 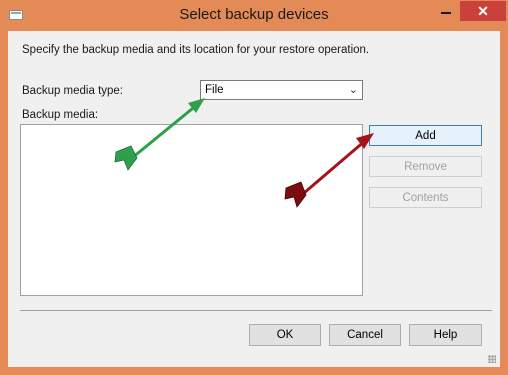 What do you see at coordinates (425, 135) in the screenshot?
I see `add-button: Add` at bounding box center [425, 135].